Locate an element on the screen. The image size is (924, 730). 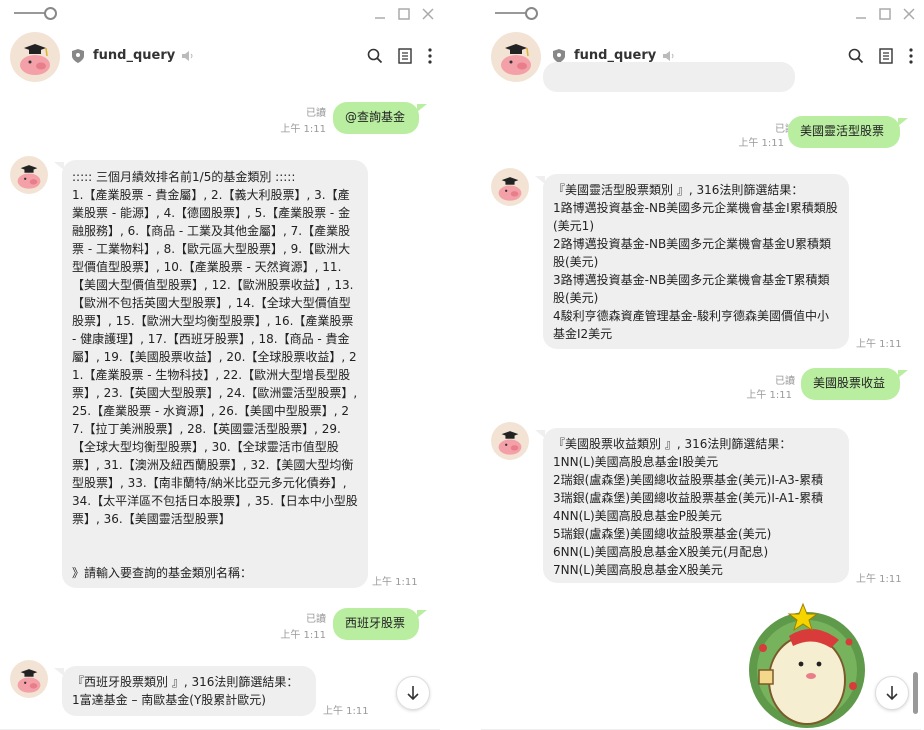
message-bubble-received is located at coordinates (669, 77).